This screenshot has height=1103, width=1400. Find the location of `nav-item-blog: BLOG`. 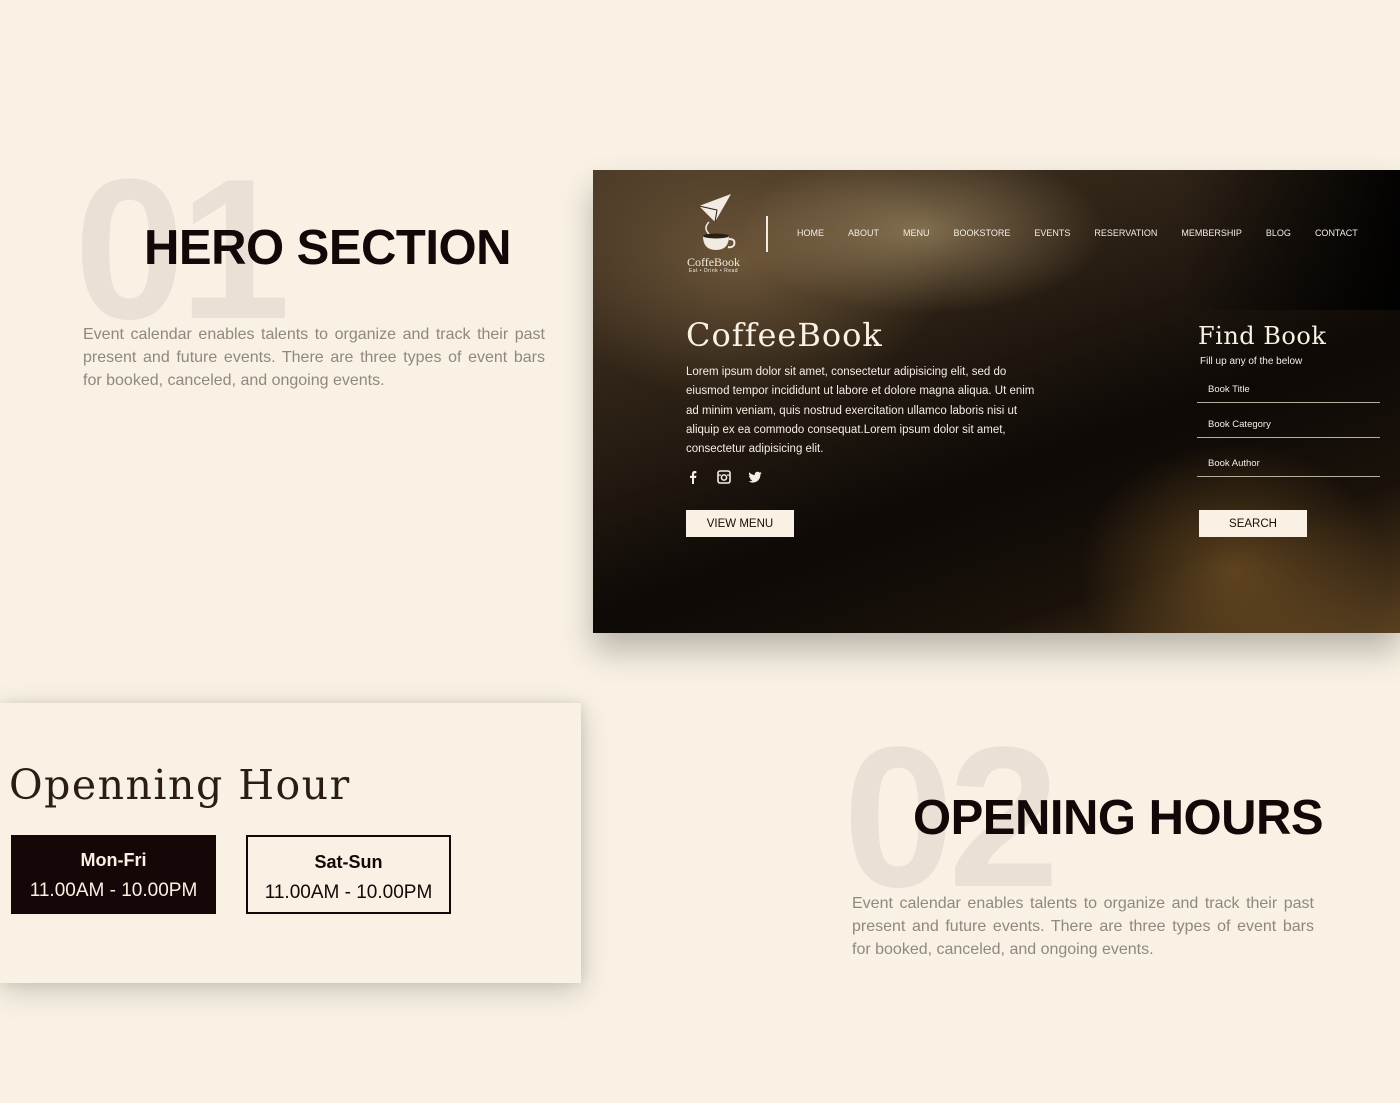

nav-item-blog: BLOG is located at coordinates (1278, 233).